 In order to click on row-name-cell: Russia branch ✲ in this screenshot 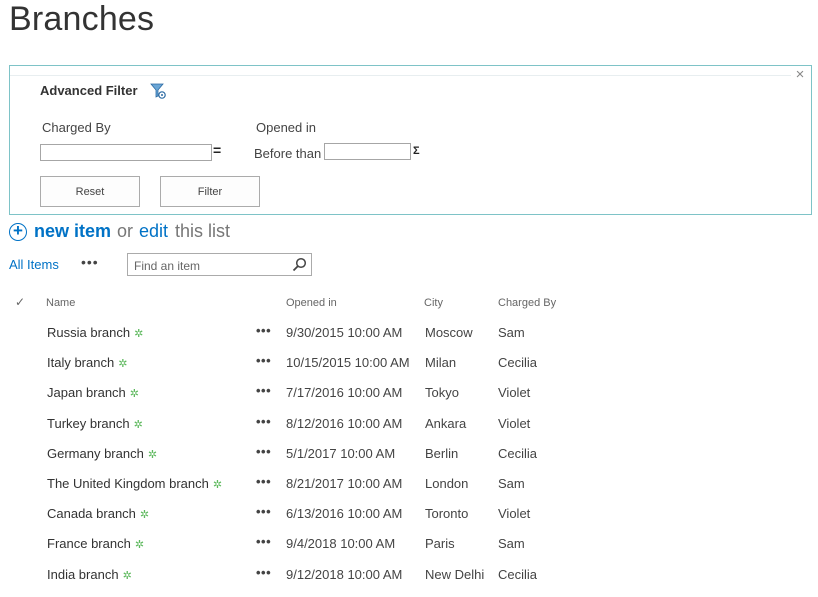, I will do `click(95, 332)`.